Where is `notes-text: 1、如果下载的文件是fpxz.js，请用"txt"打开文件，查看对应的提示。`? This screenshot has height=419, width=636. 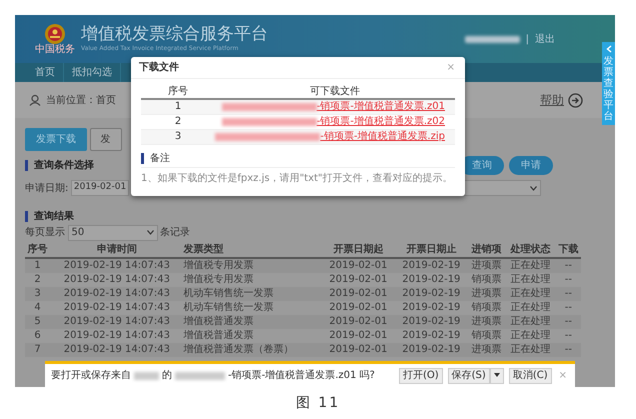 notes-text: 1、如果下载的文件是fpxz.js，请用"txt"打开文件，查看对应的提示。 is located at coordinates (297, 179).